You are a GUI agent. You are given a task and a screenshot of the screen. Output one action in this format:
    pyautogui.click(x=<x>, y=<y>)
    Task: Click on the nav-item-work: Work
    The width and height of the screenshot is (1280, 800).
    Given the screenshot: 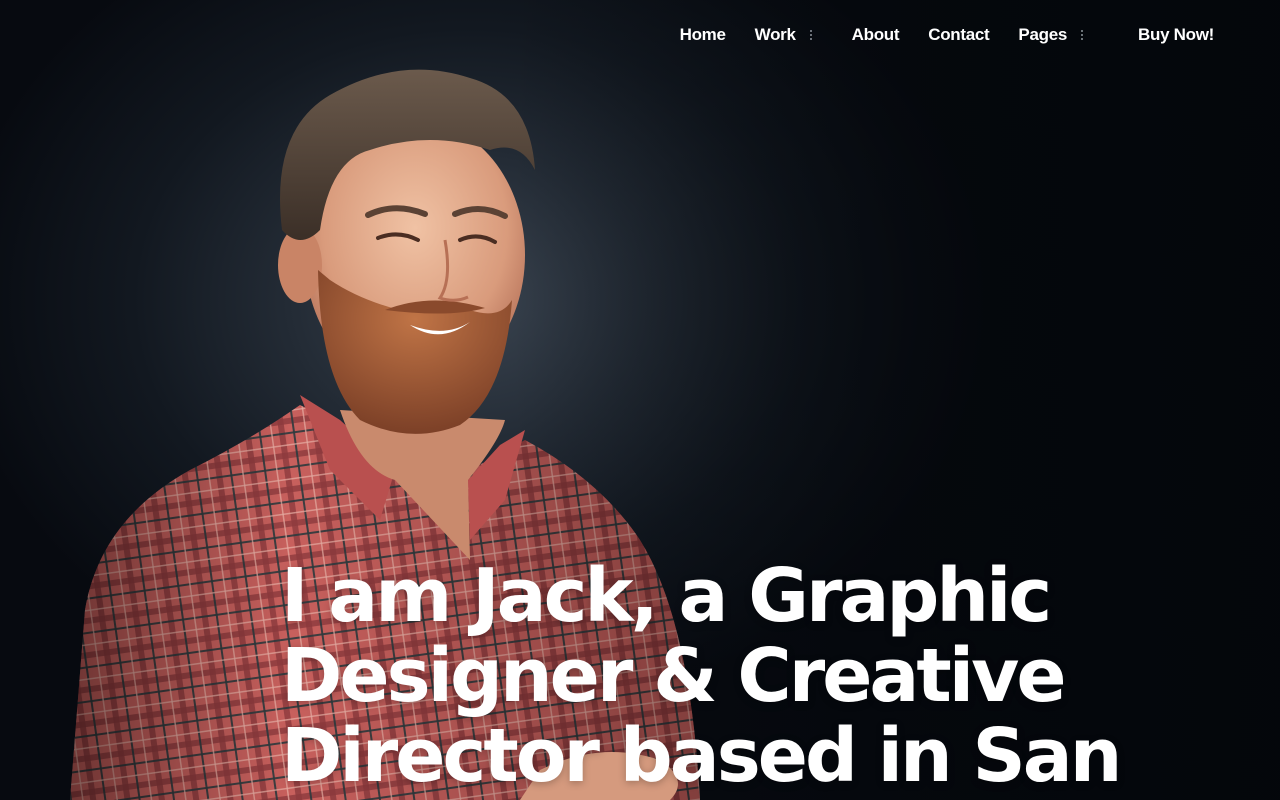 What is the action you would take?
    pyautogui.click(x=784, y=35)
    